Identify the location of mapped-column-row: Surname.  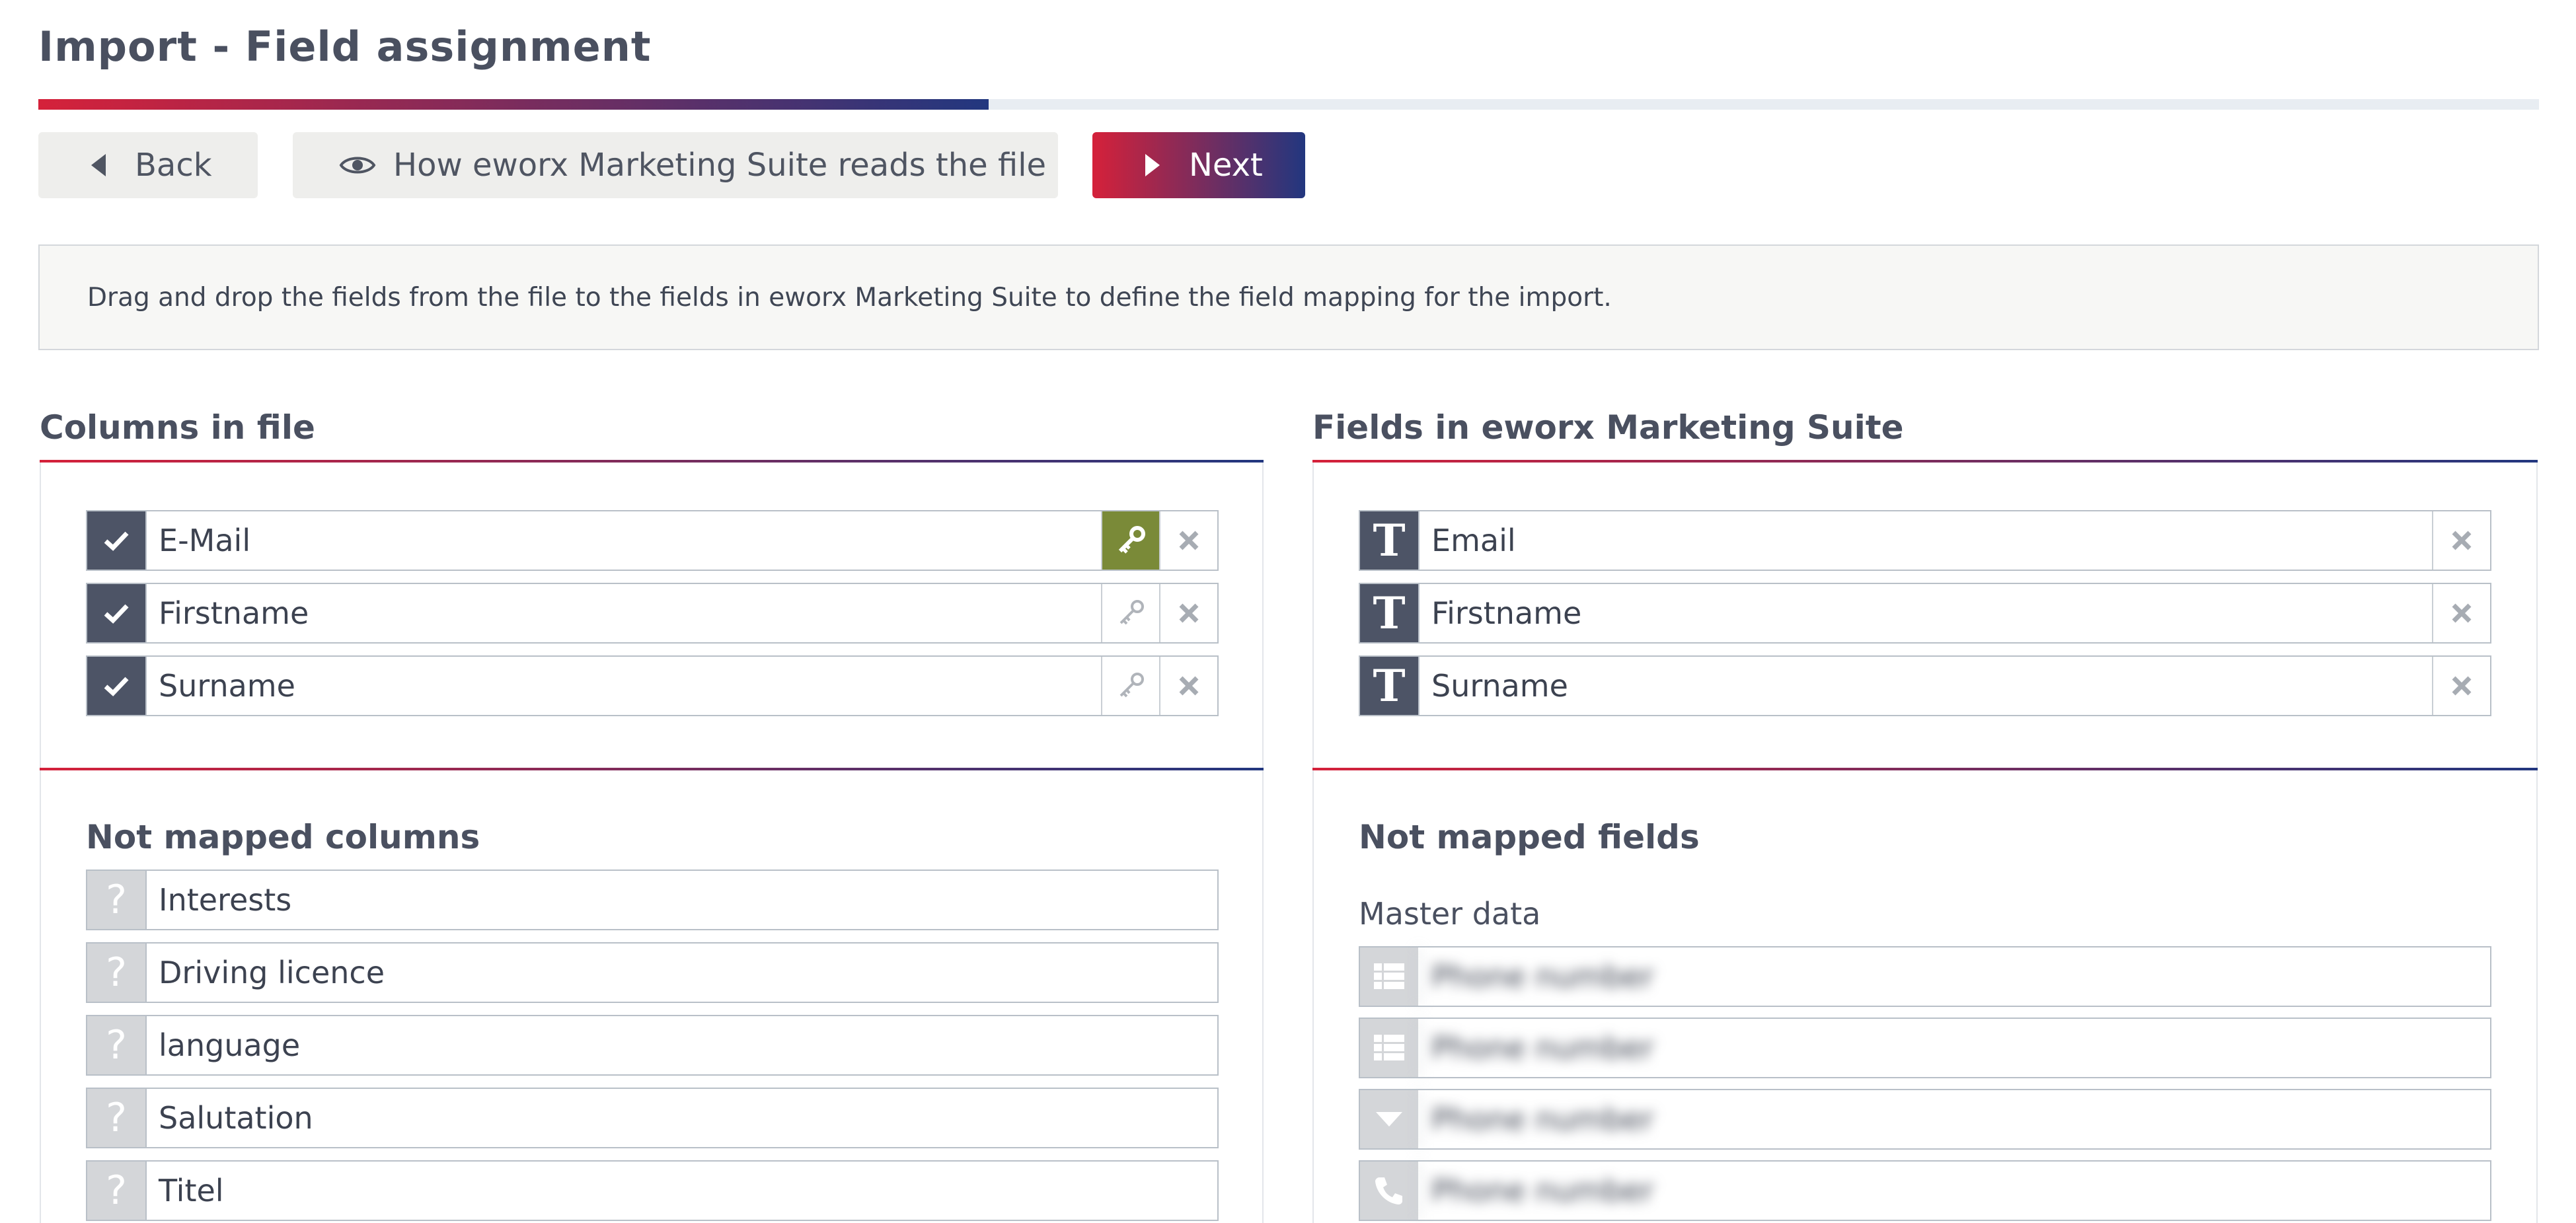
(652, 685).